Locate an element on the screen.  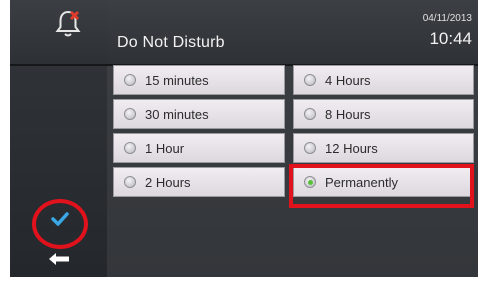
option-permanently: Permanently is located at coordinates (383, 182).